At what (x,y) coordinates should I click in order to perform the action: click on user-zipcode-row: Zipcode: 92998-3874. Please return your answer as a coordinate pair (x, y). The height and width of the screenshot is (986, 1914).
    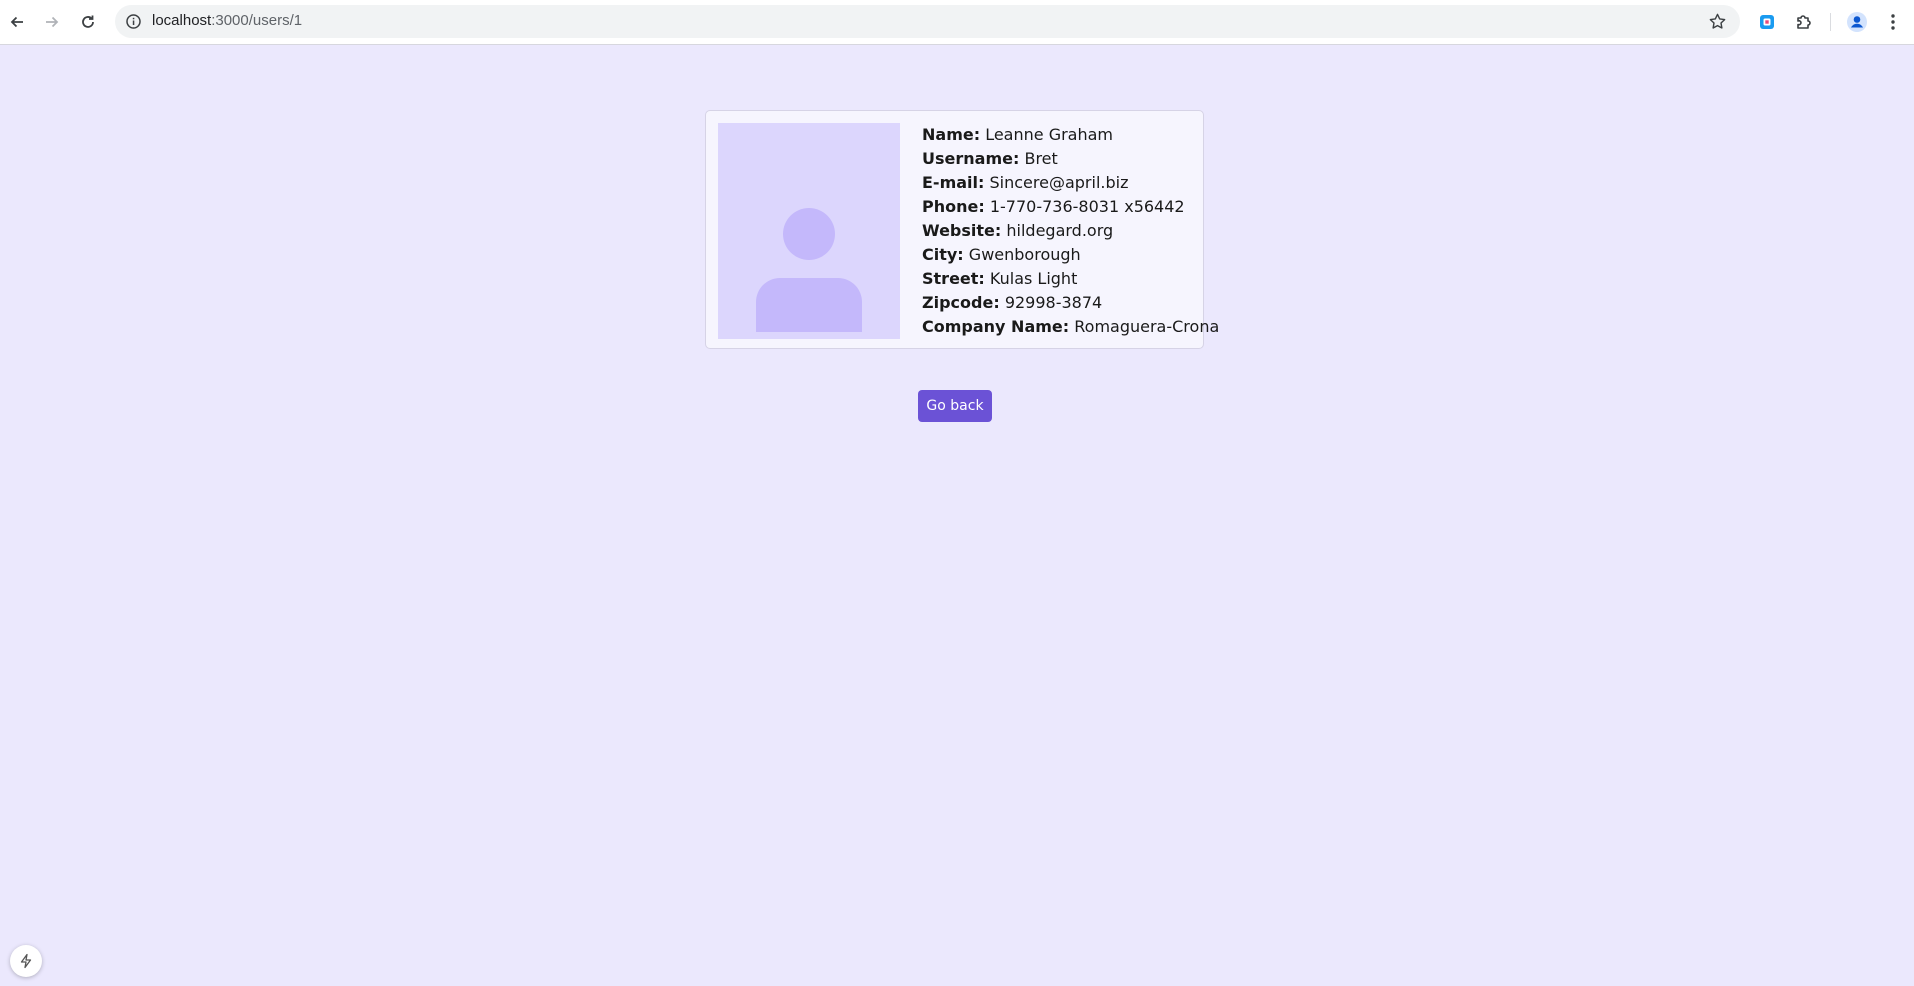
    Looking at the image, I should click on (1070, 303).